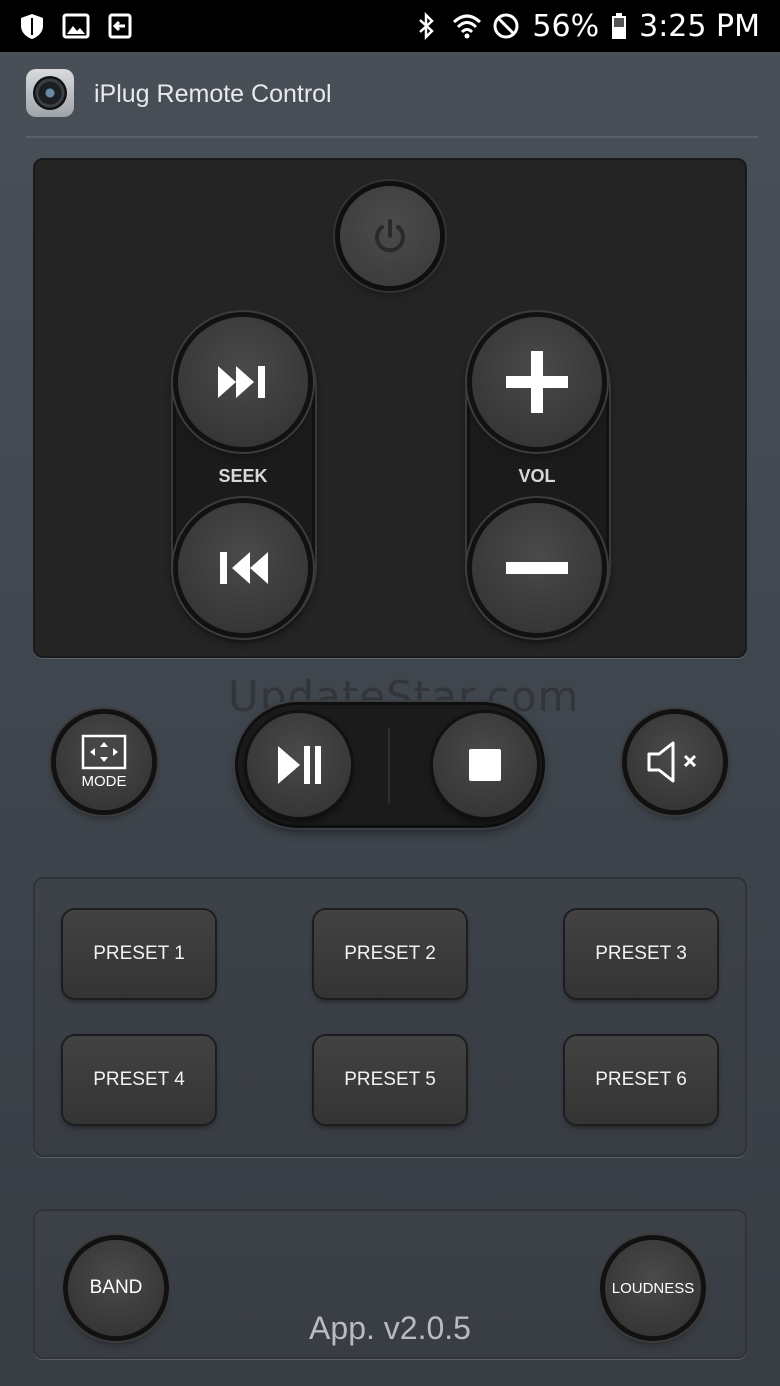 This screenshot has width=780, height=1386. I want to click on band-label: BAND, so click(116, 1287).